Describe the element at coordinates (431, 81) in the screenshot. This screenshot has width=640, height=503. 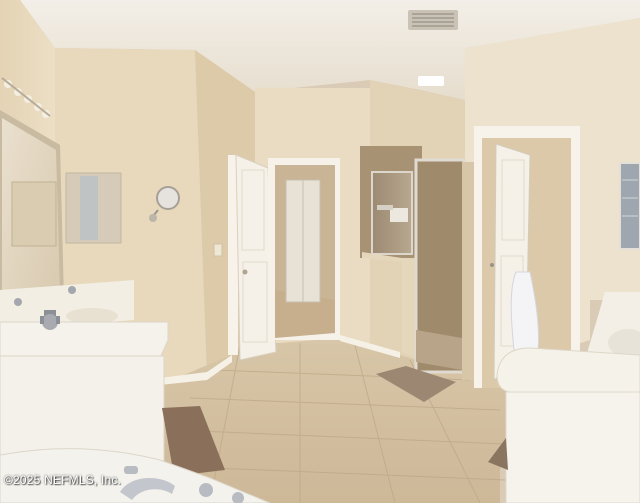
I see `ceiling-light` at that location.